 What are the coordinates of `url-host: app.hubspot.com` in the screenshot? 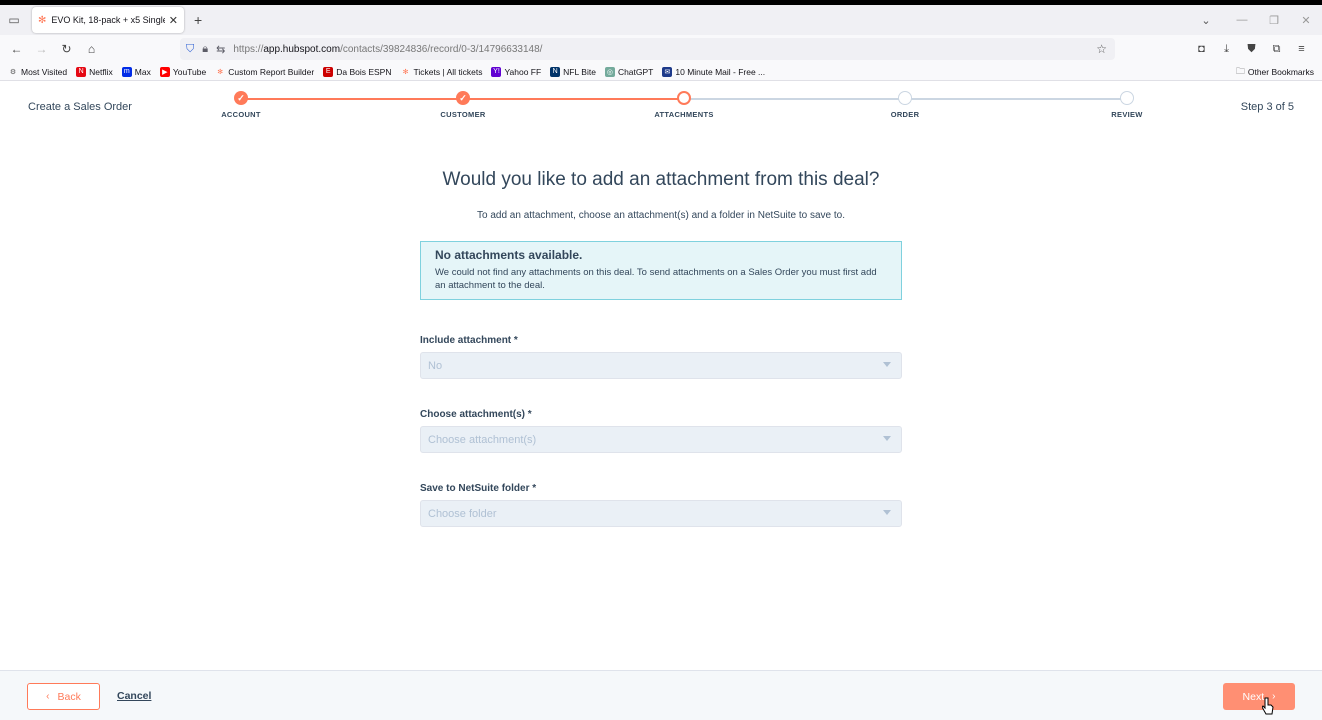 It's located at (302, 49).